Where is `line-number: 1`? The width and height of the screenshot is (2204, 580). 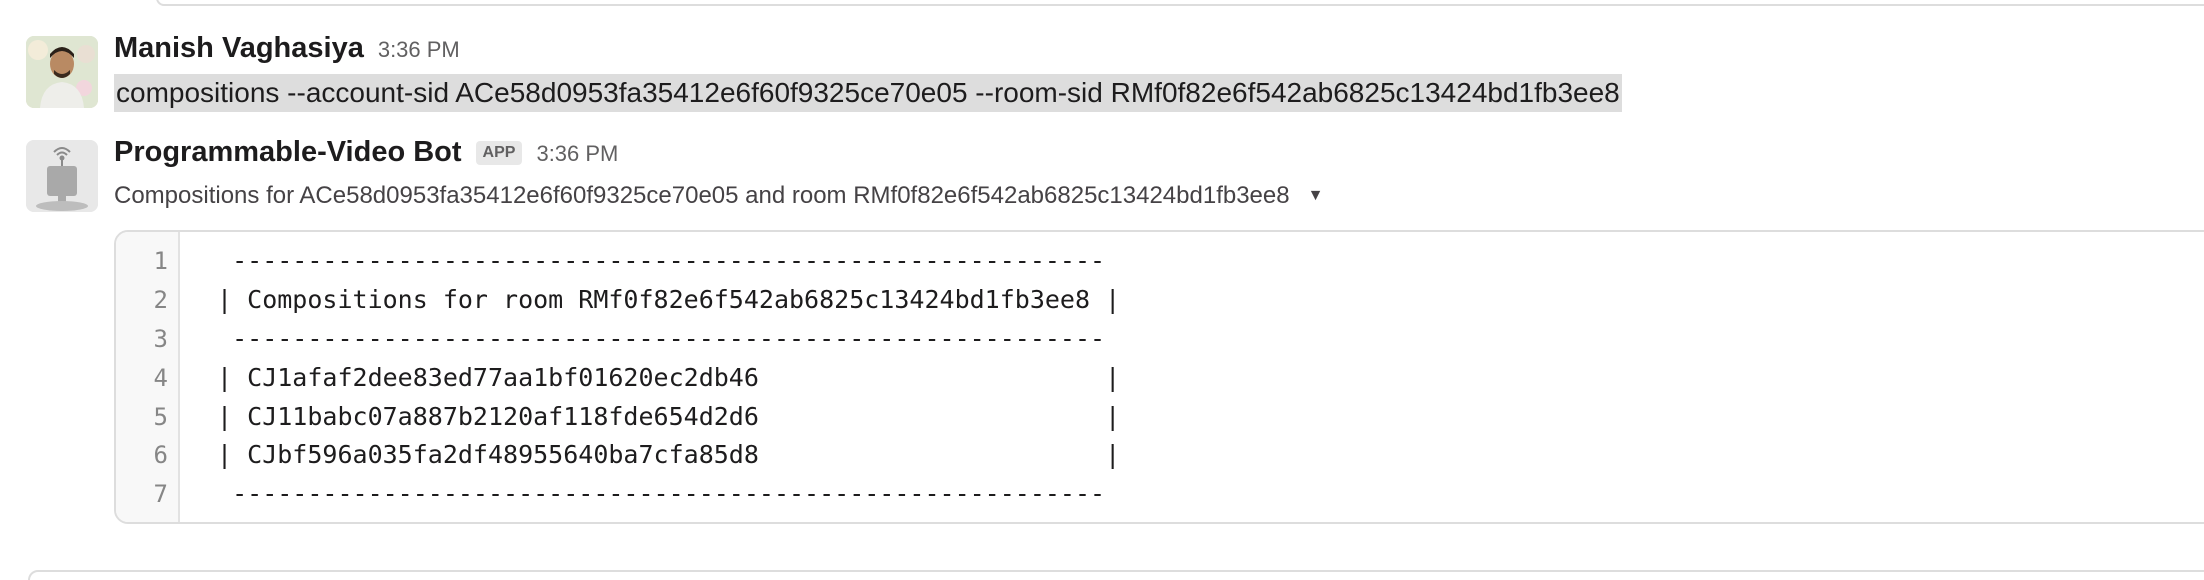 line-number: 1 is located at coordinates (160, 261).